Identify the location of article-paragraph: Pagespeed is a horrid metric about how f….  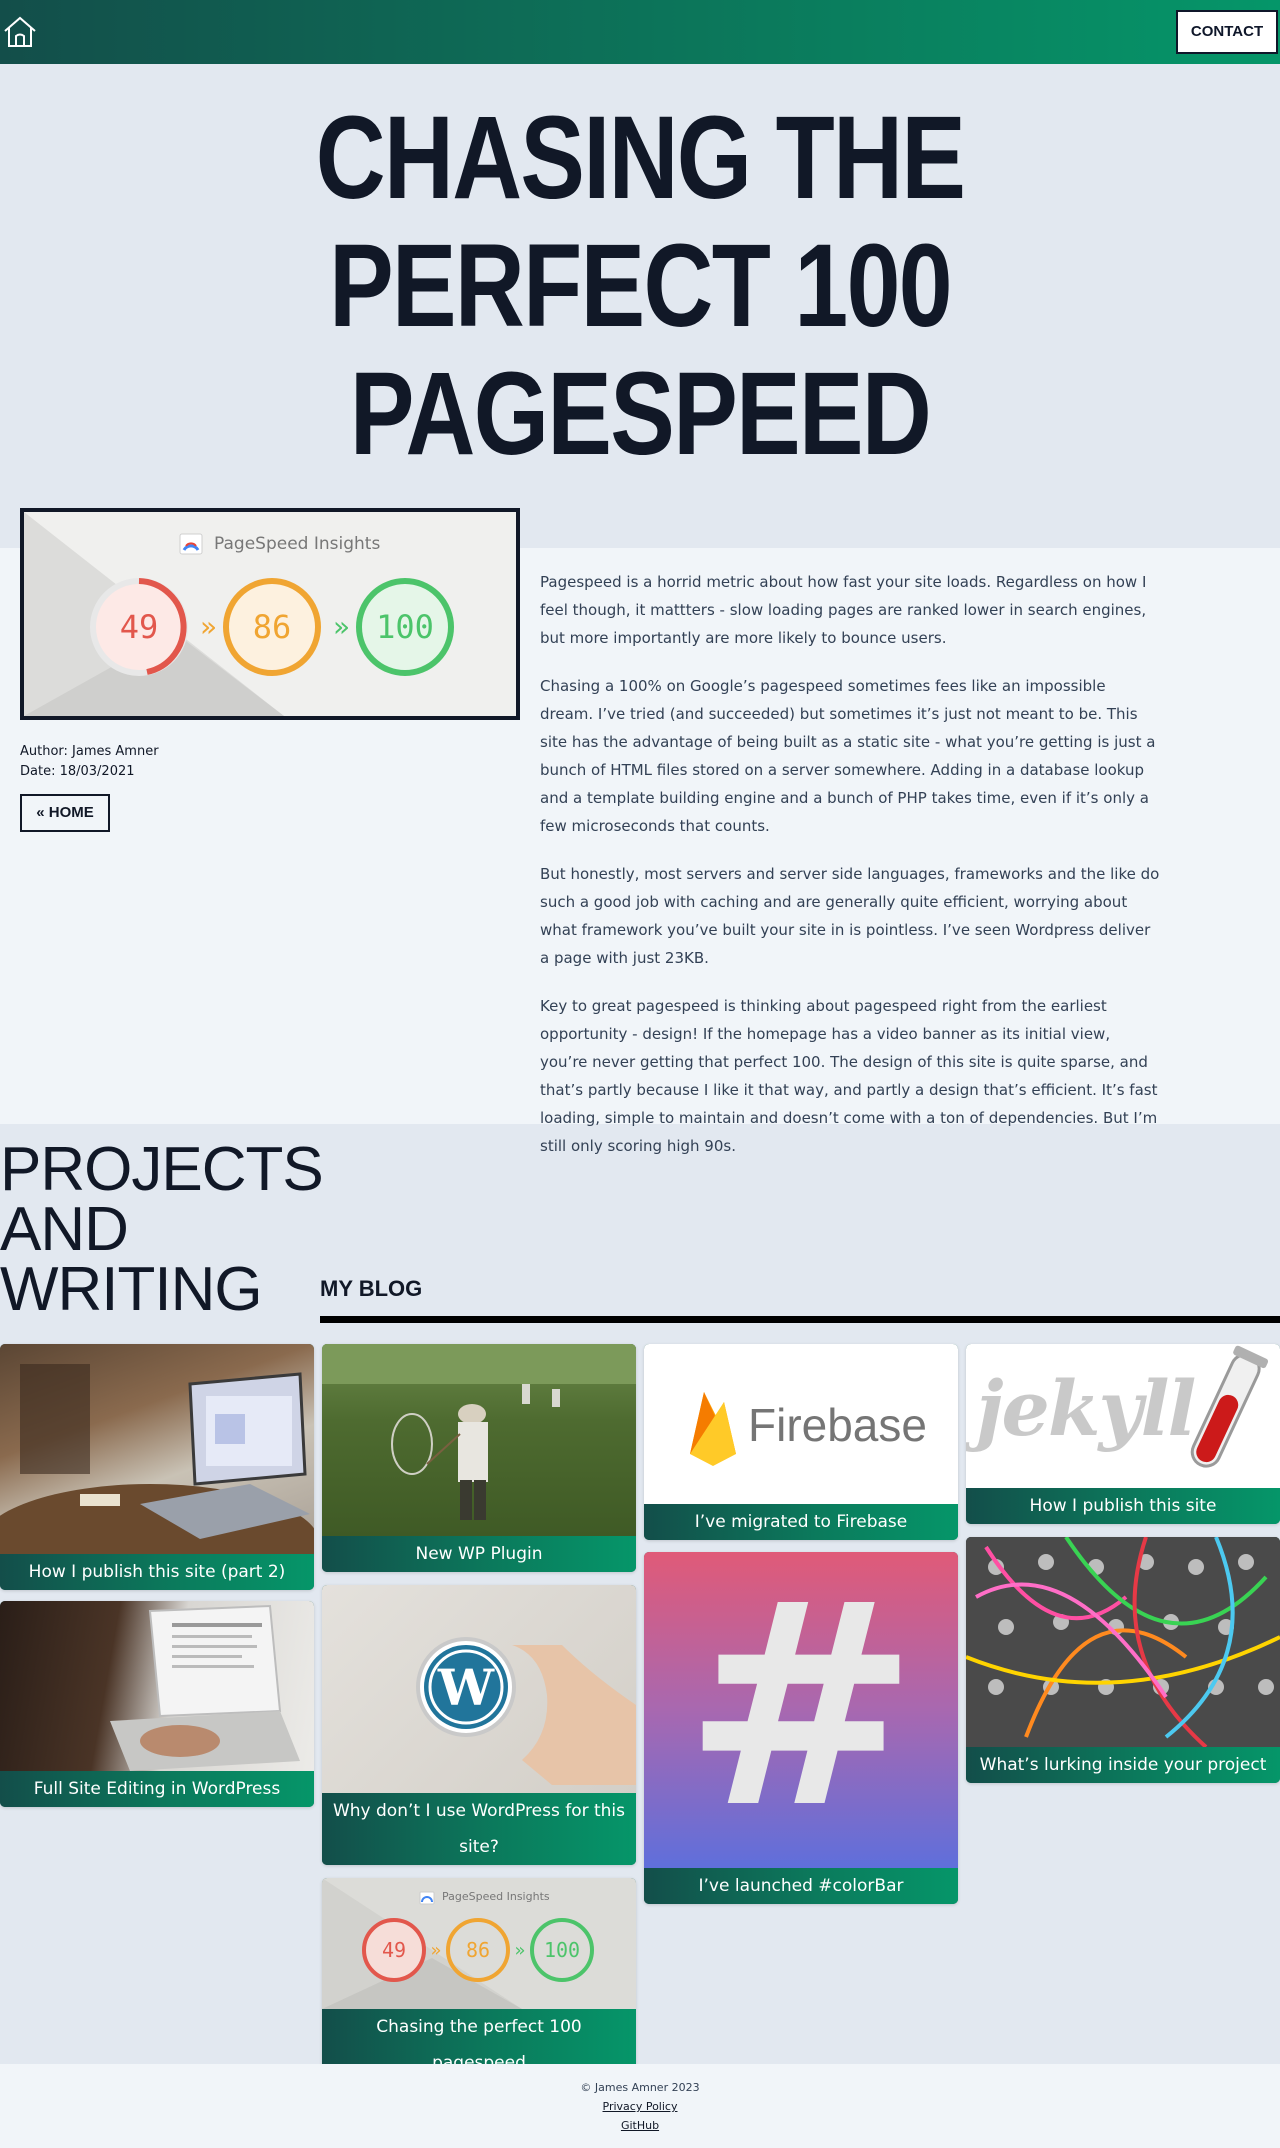
(843, 610).